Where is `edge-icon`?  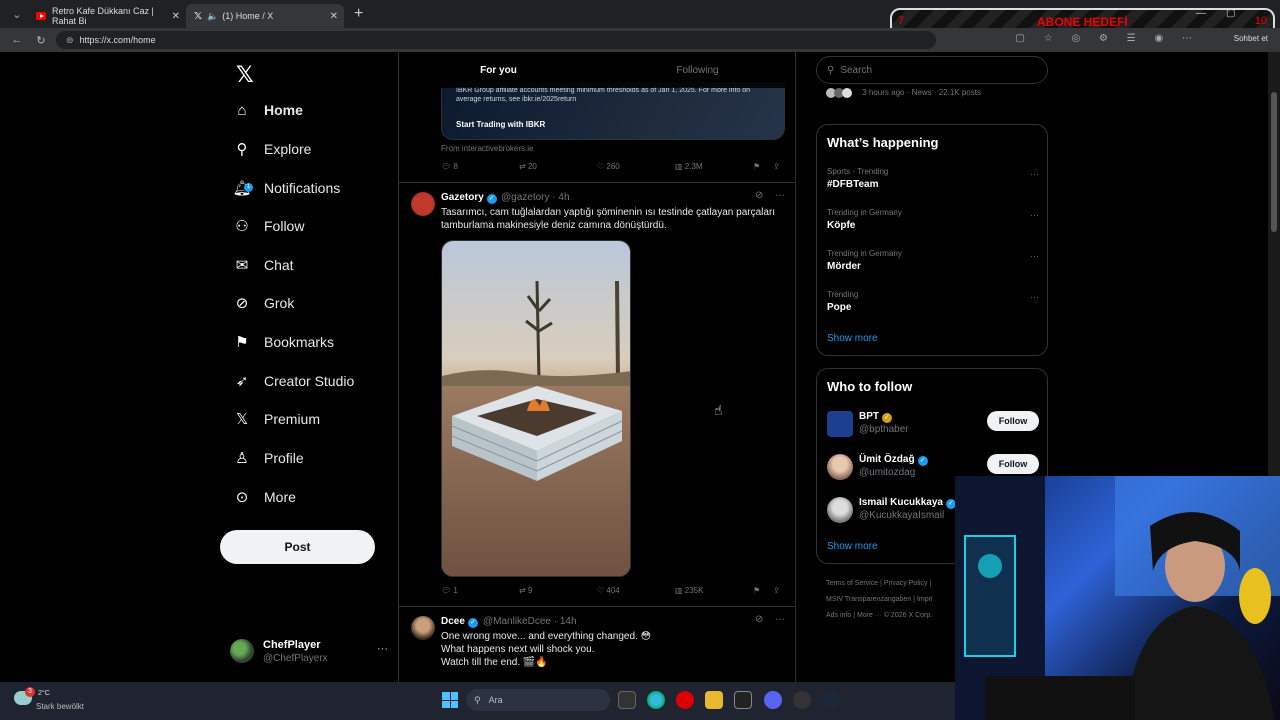
edge-icon is located at coordinates (656, 700).